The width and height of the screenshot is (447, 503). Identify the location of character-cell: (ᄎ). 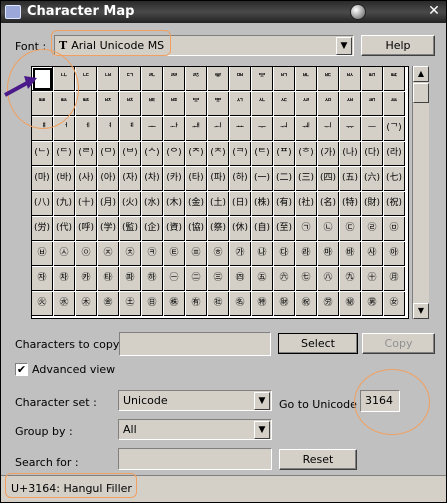
(218, 154).